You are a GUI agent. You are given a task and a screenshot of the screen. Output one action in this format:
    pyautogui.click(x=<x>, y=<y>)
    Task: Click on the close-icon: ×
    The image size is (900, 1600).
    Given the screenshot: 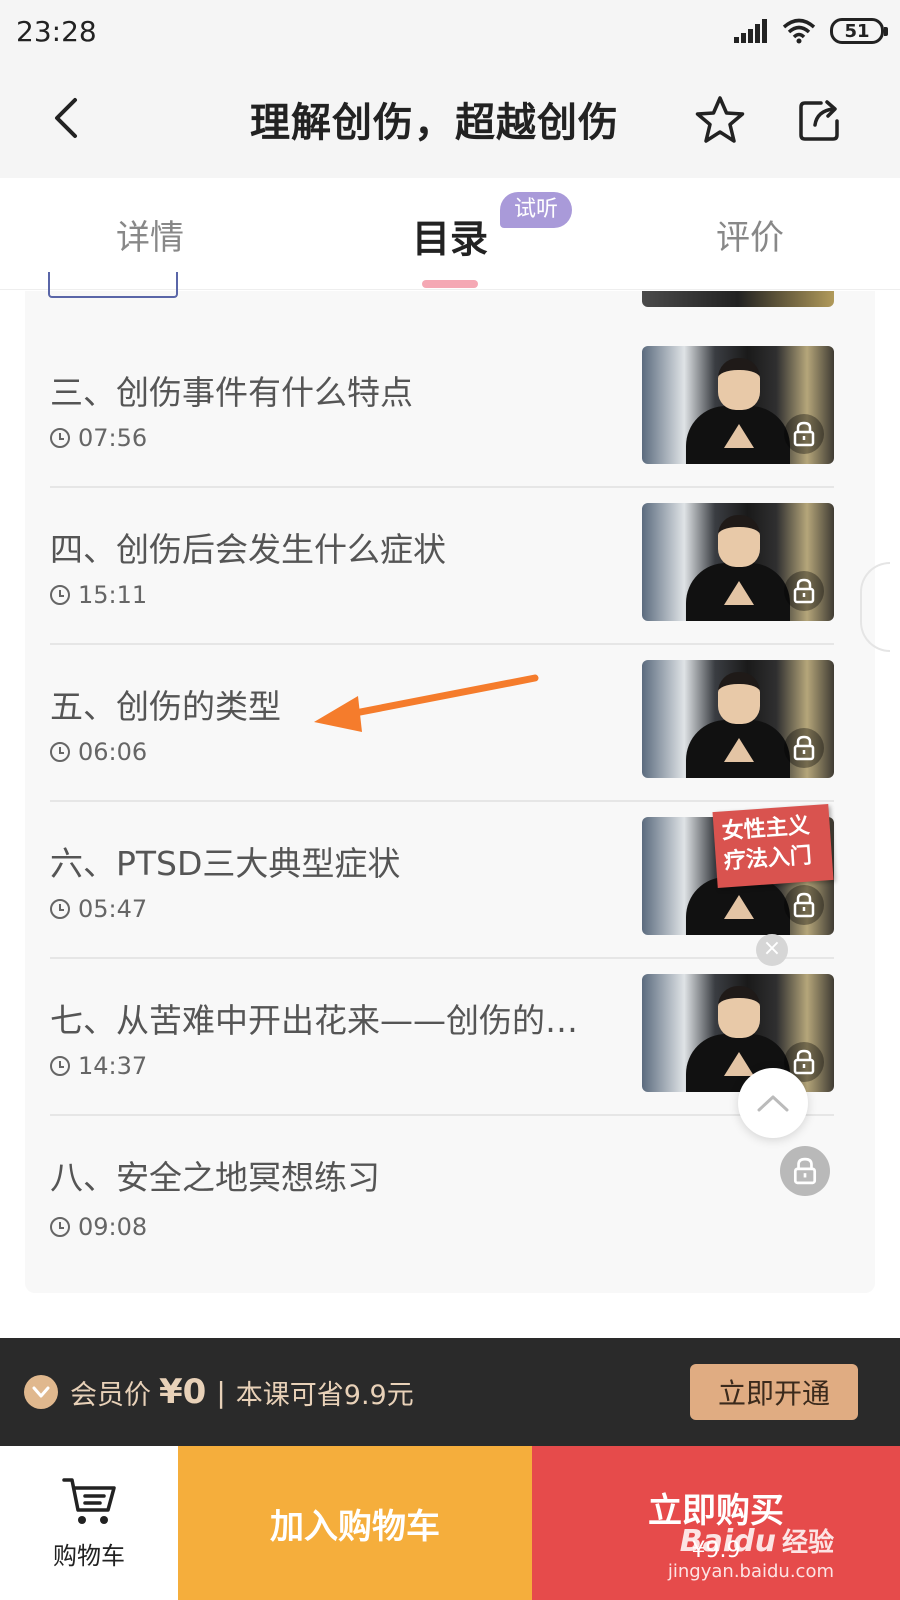 What is the action you would take?
    pyautogui.click(x=772, y=948)
    